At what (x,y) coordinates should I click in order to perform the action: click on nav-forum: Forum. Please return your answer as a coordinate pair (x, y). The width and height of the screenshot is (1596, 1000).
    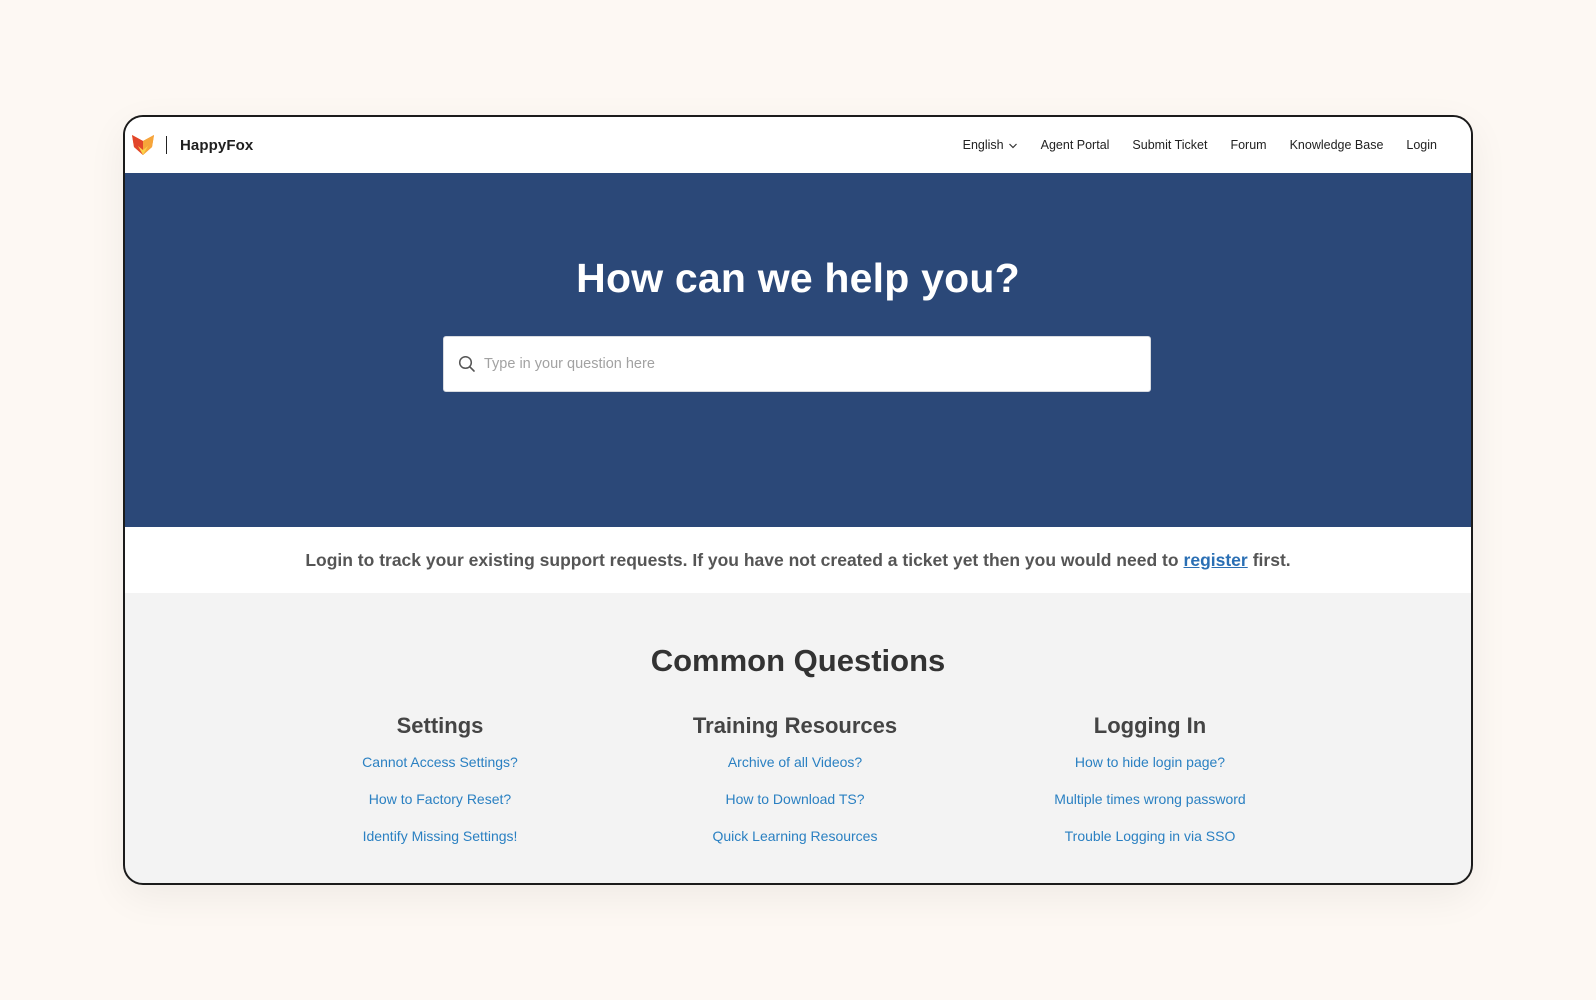
    Looking at the image, I should click on (1248, 145).